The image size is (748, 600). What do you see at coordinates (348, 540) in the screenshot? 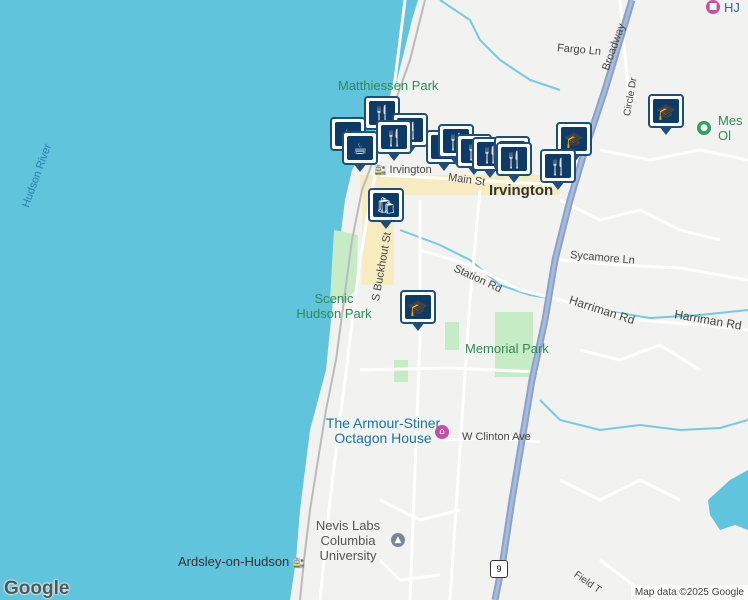
I see `nevis-labs-label: Nevis Labs Columbia University` at bounding box center [348, 540].